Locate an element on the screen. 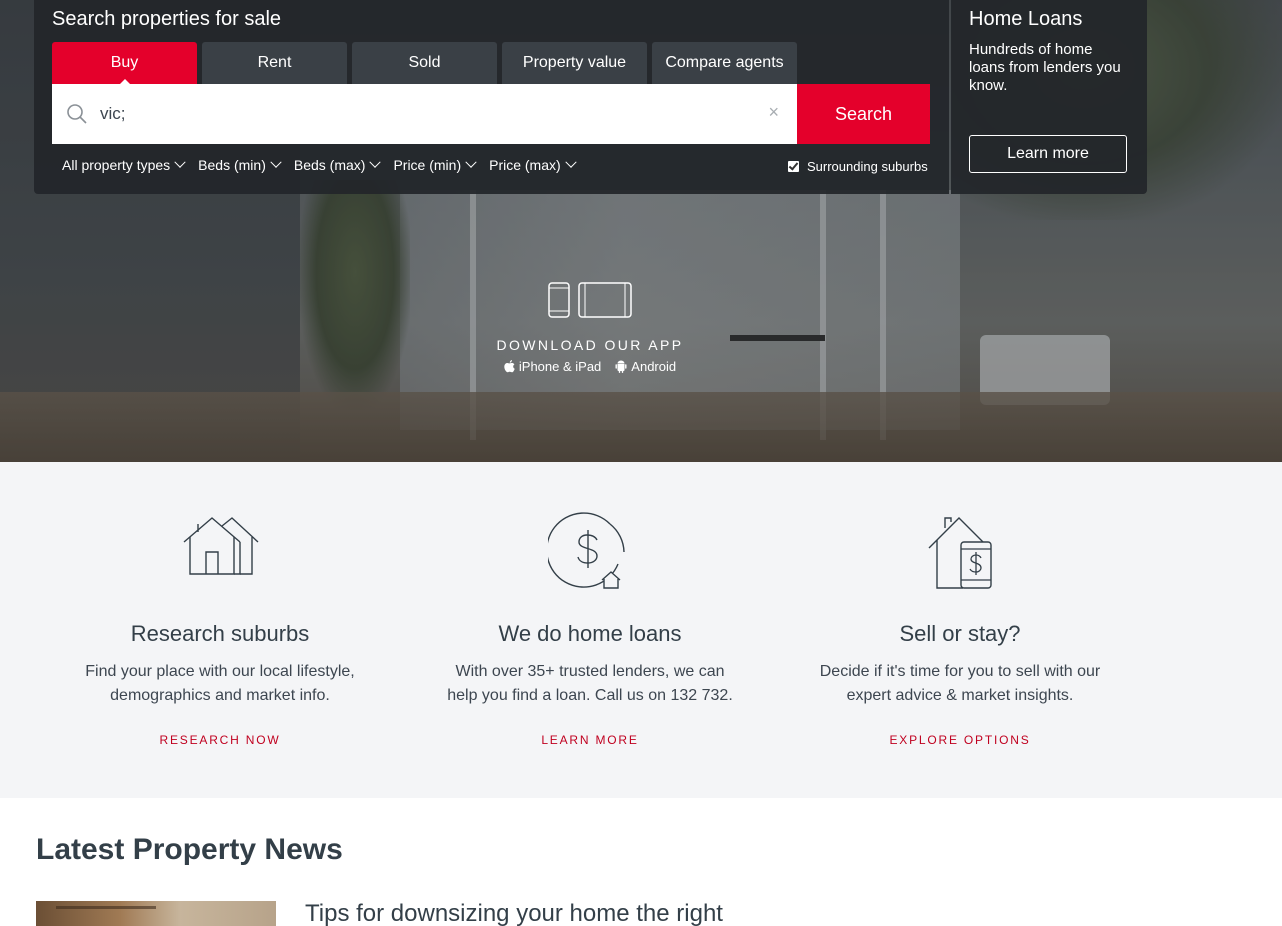 This screenshot has width=1282, height=926. android-app-link: Android is located at coordinates (645, 366).